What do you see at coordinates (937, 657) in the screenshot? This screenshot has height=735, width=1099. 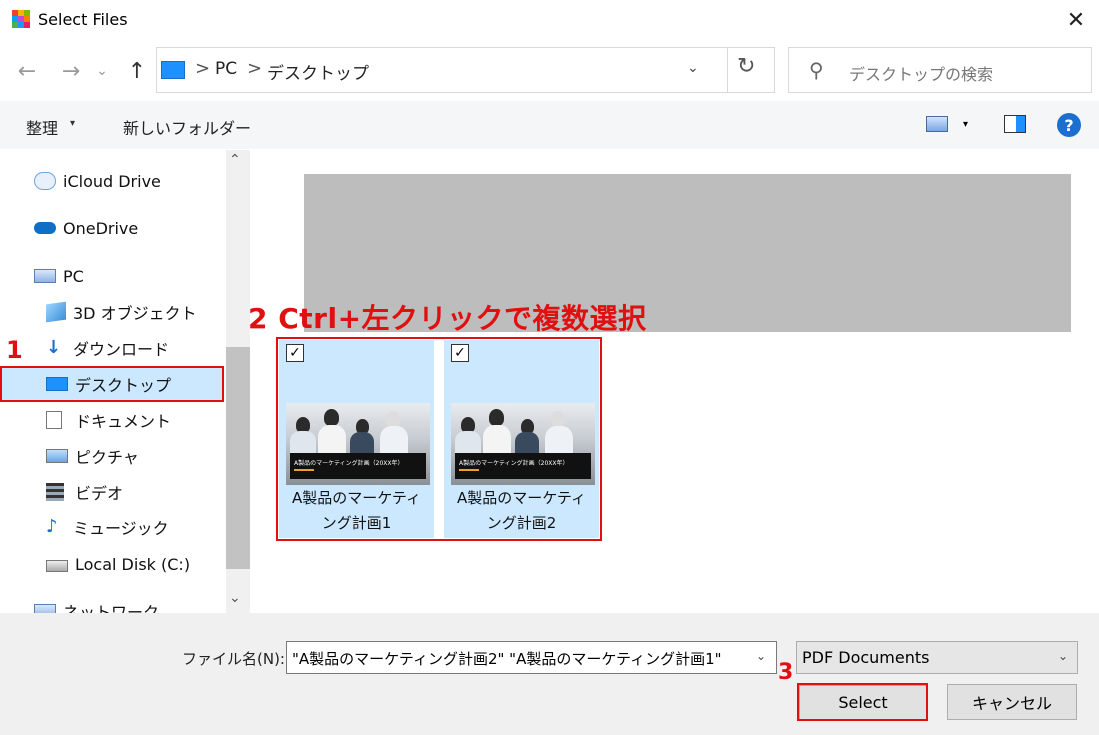 I see `filetype-select: PDF Documents` at bounding box center [937, 657].